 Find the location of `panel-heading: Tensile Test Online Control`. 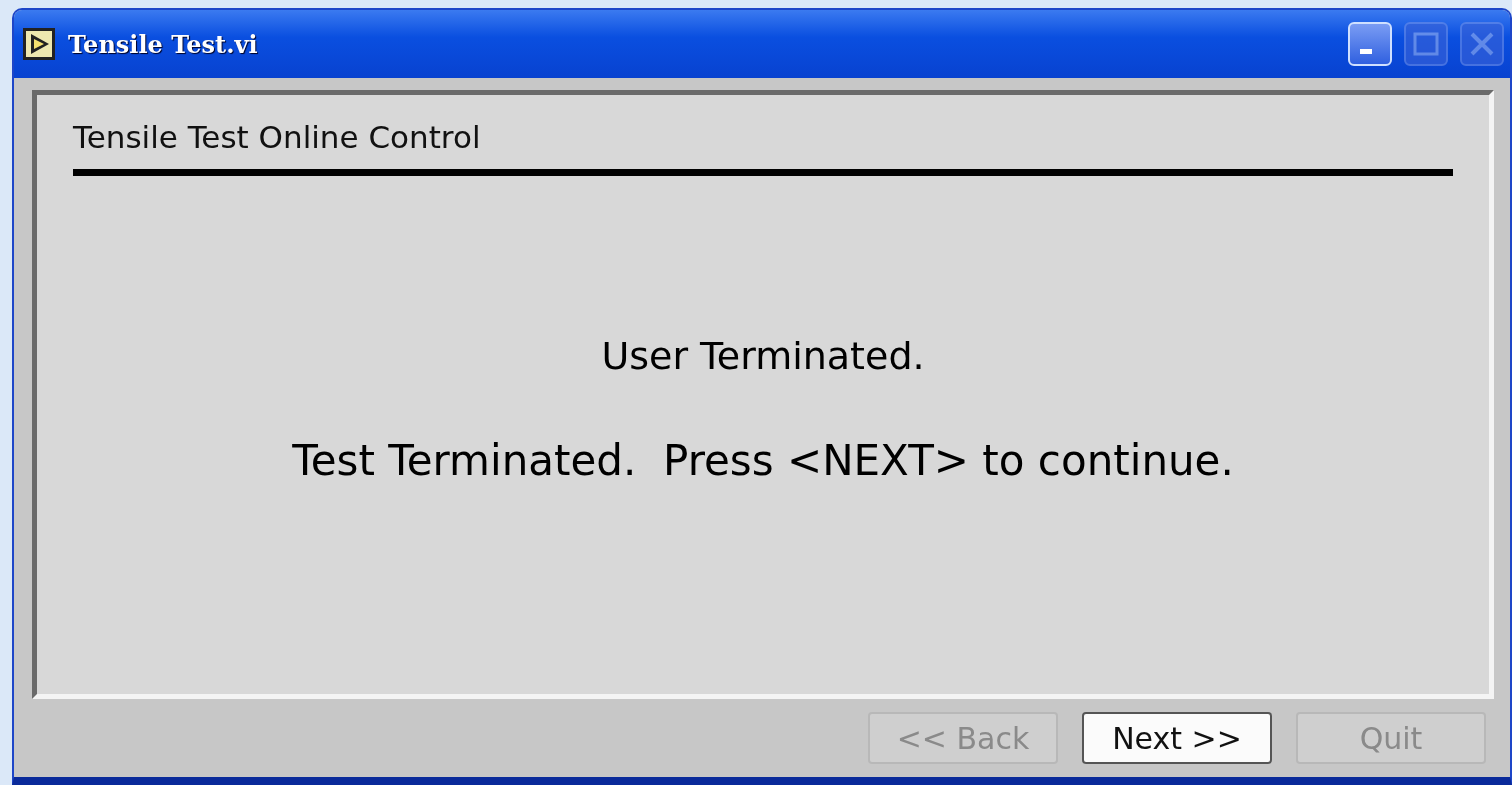

panel-heading: Tensile Test Online Control is located at coordinates (763, 147).